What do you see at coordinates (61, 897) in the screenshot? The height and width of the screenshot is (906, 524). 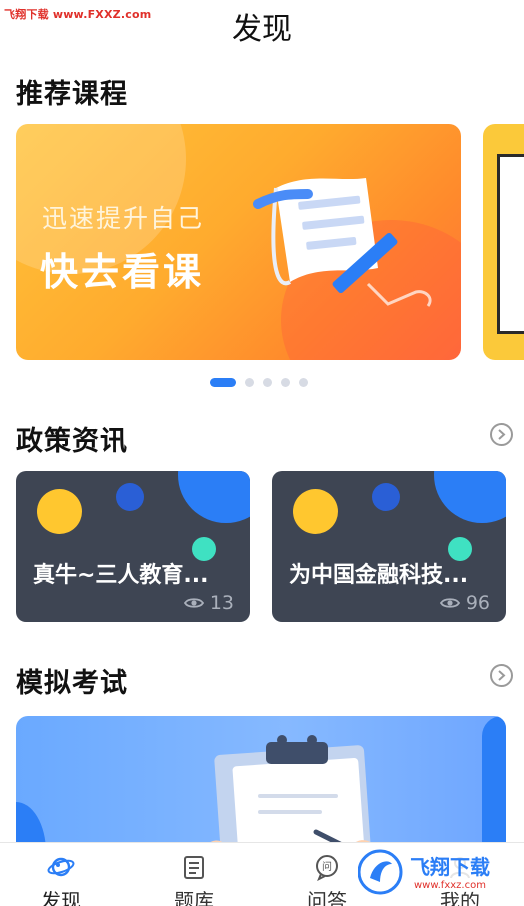 I see `tab-label: 发现` at bounding box center [61, 897].